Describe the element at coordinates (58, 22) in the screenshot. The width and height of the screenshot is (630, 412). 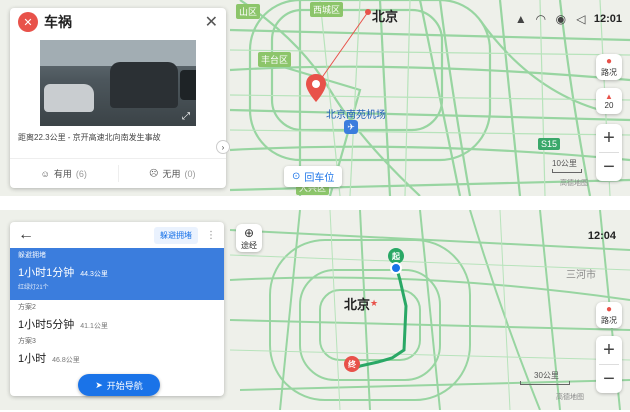
I see `incident-title: 车祸` at that location.